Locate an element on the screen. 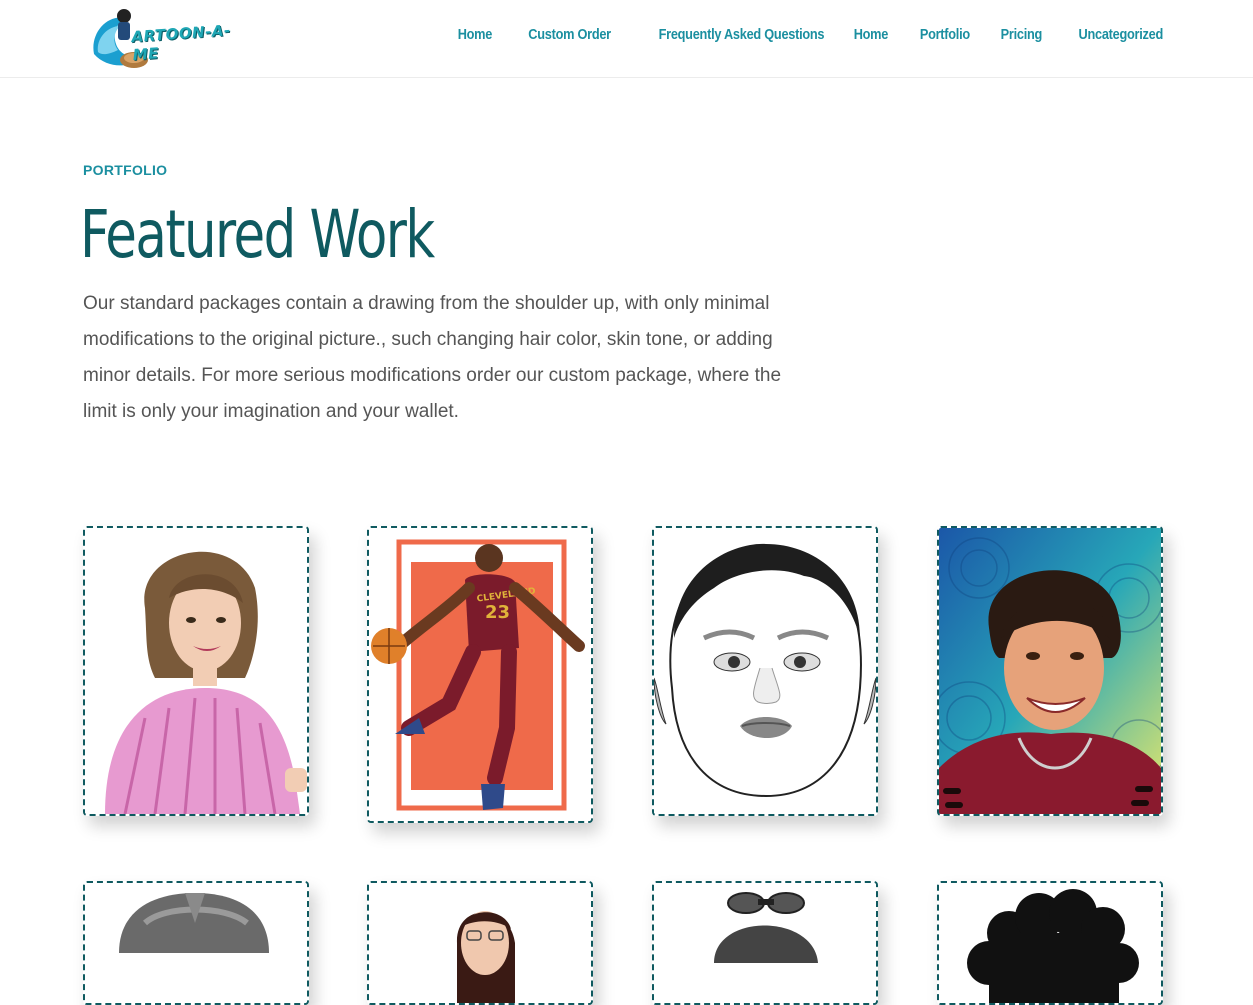 This screenshot has height=1005, width=1253. smiling-woman-mandala-portrait-icon is located at coordinates (1050, 671).